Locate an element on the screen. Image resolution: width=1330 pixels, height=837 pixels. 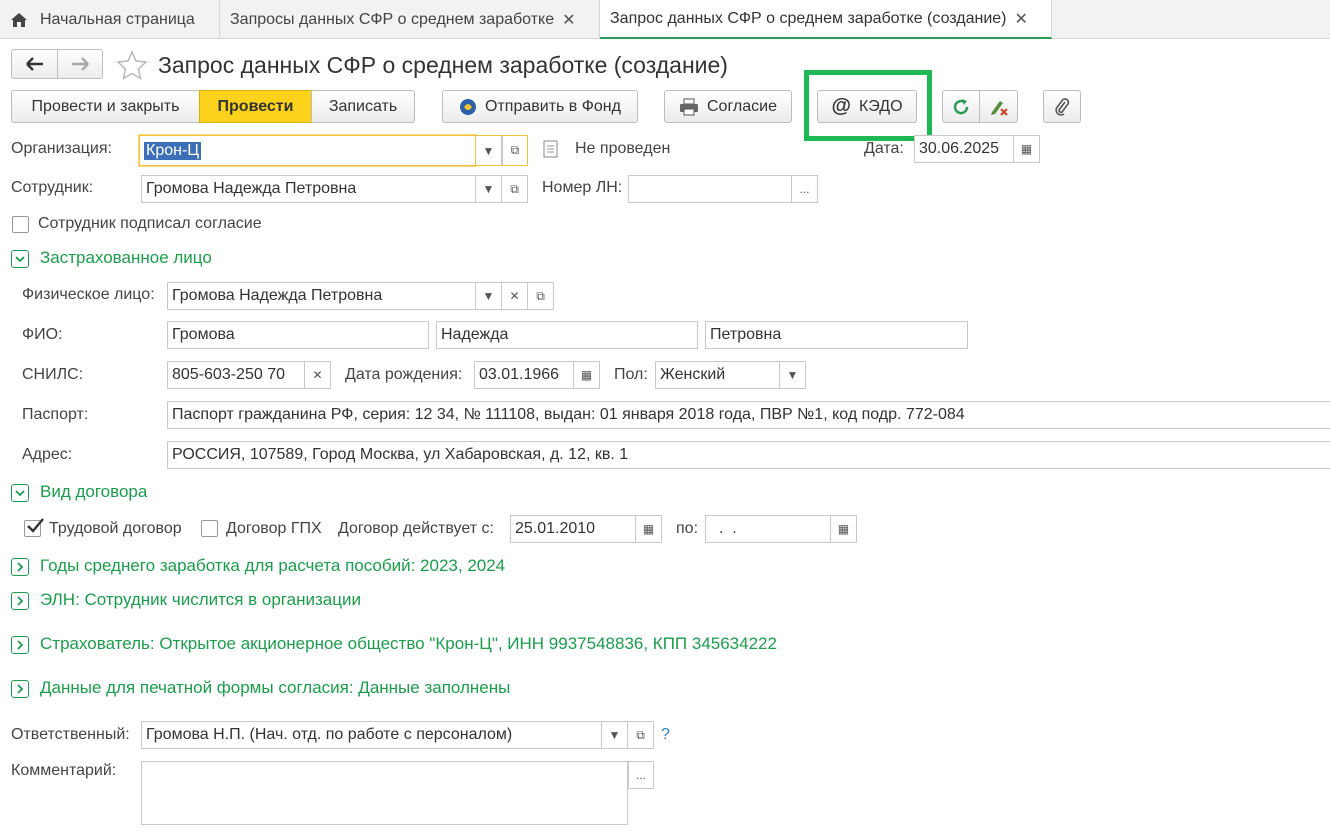
forward-button is located at coordinates (80, 64).